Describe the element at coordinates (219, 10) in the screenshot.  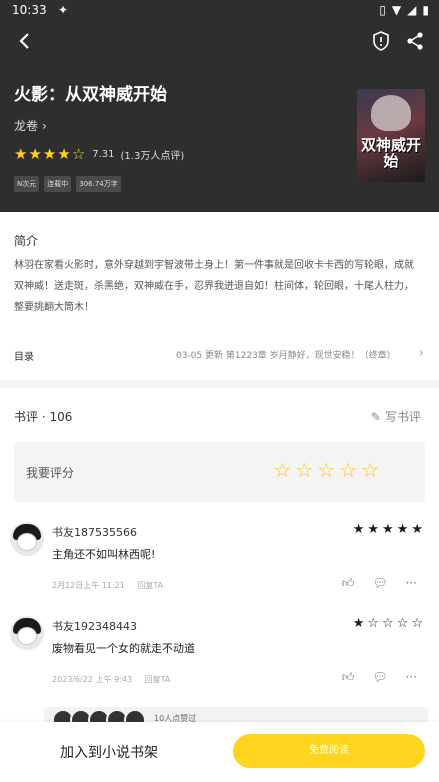
I see `status-bar: 10:33 ✦ ▯ ▼ ◢ ▮` at that location.